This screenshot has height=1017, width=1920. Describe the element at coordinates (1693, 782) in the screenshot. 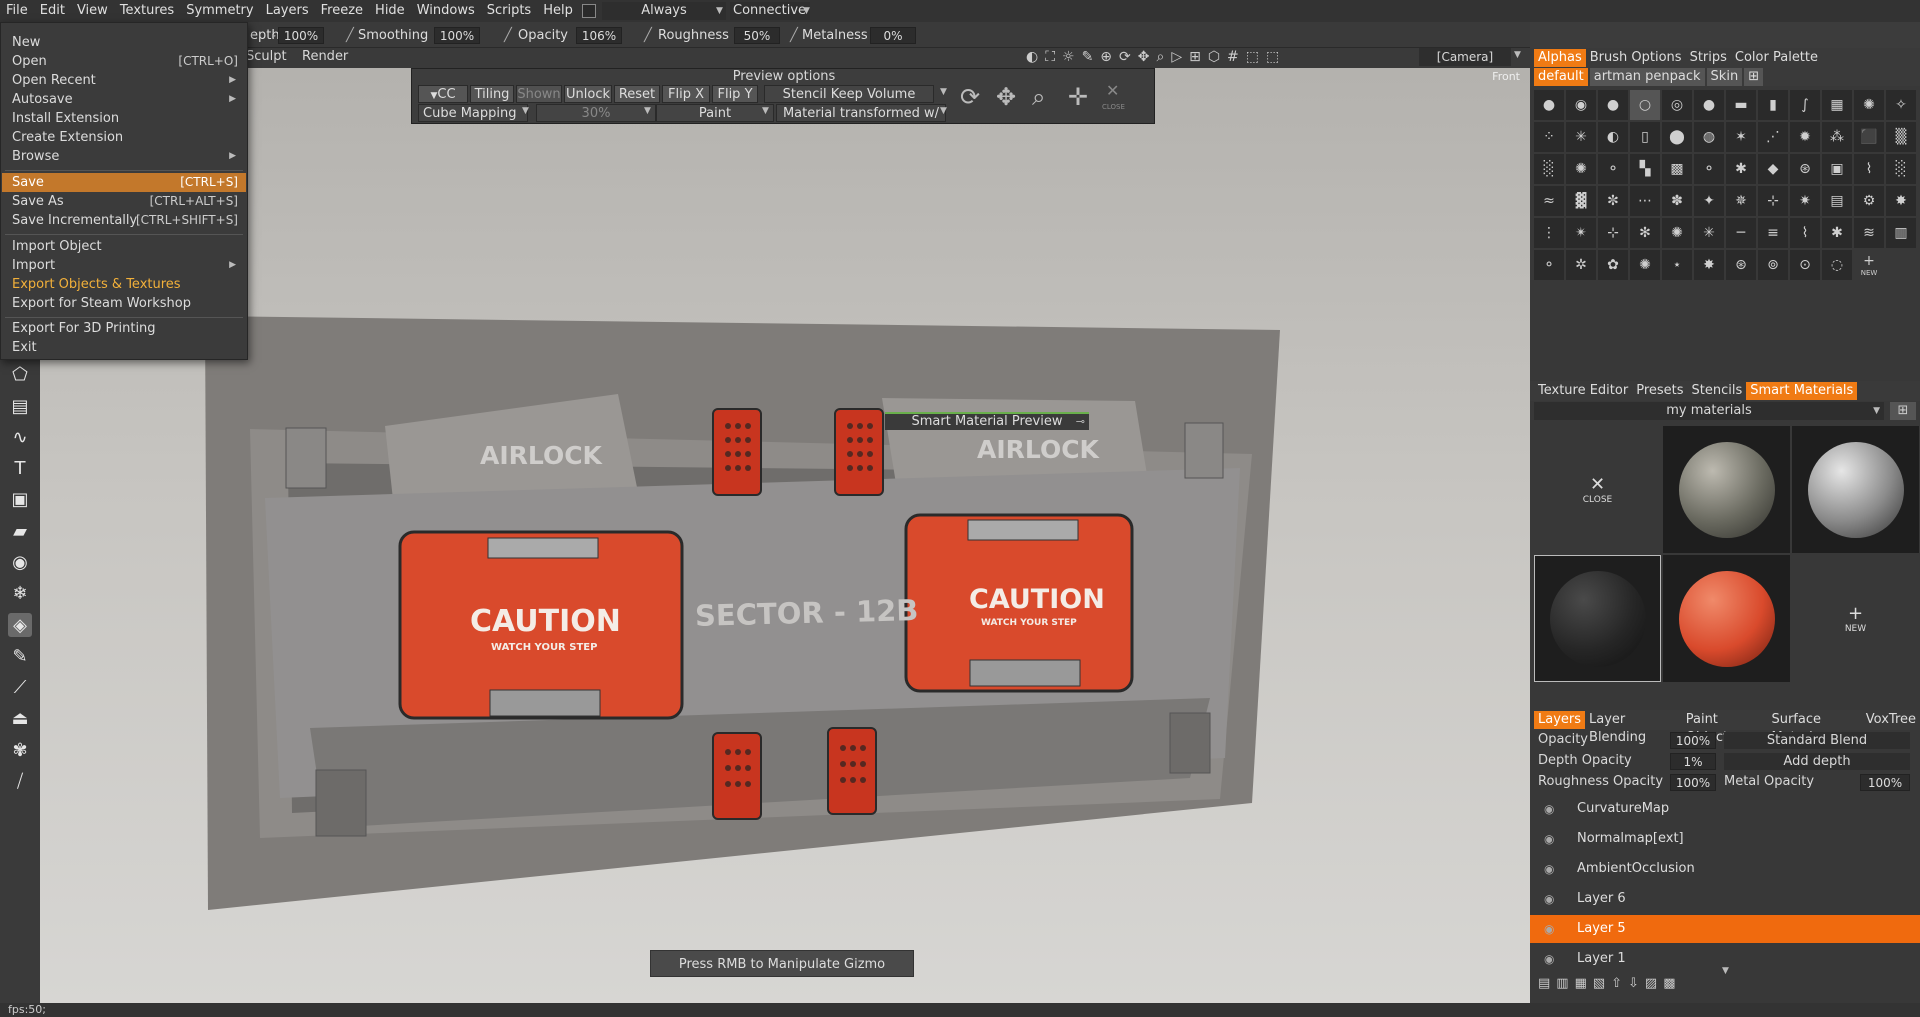

I see `roughness-opacity-value: 100%` at that location.